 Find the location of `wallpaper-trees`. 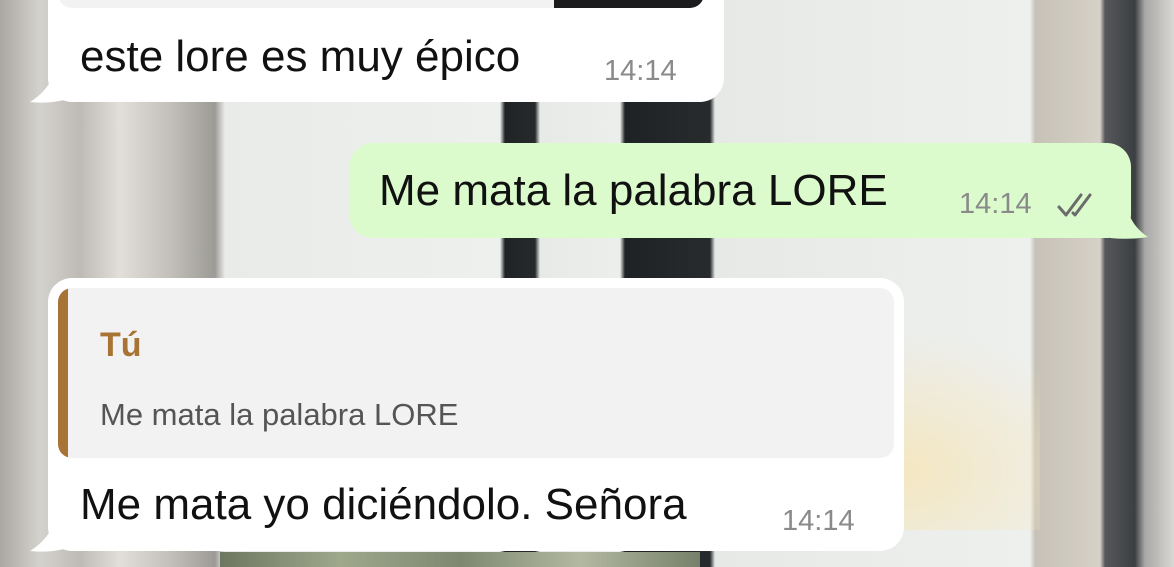

wallpaper-trees is located at coordinates (460, 559).